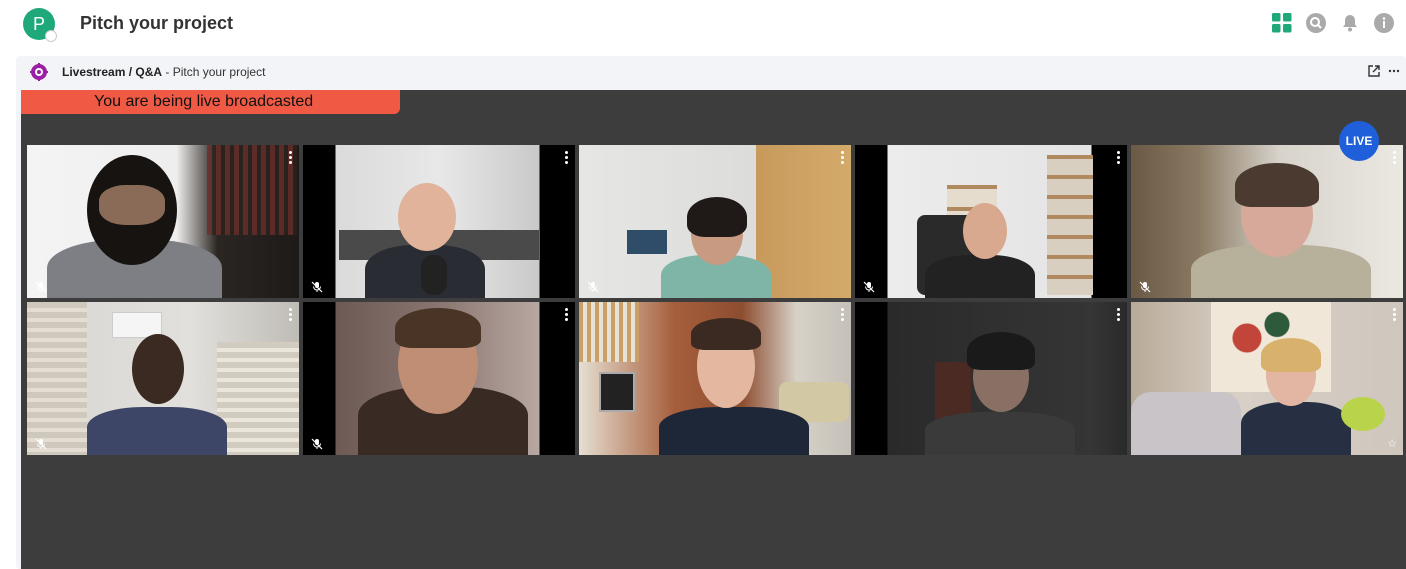  Describe the element at coordinates (1384, 23) in the screenshot. I see `info-icon` at that location.